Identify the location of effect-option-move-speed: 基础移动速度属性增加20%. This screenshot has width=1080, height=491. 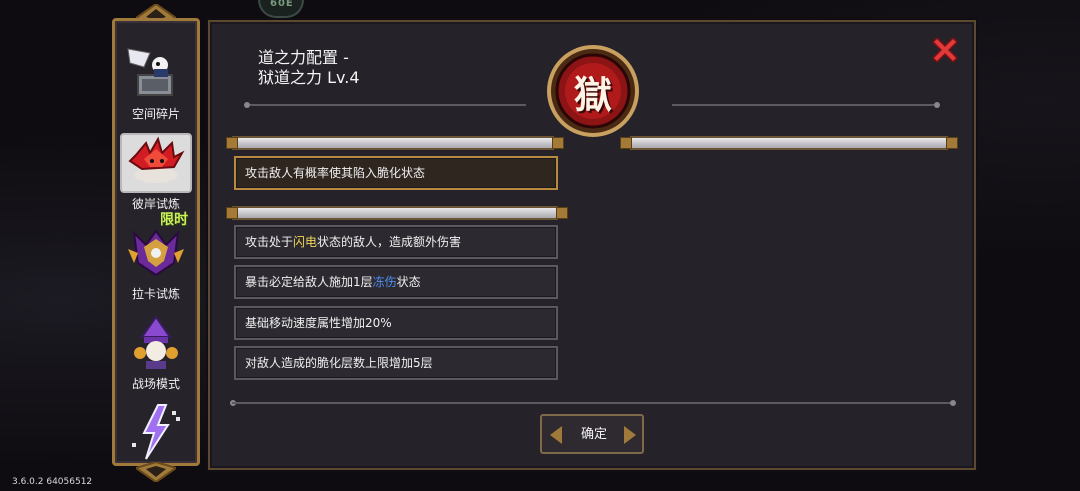
(396, 323).